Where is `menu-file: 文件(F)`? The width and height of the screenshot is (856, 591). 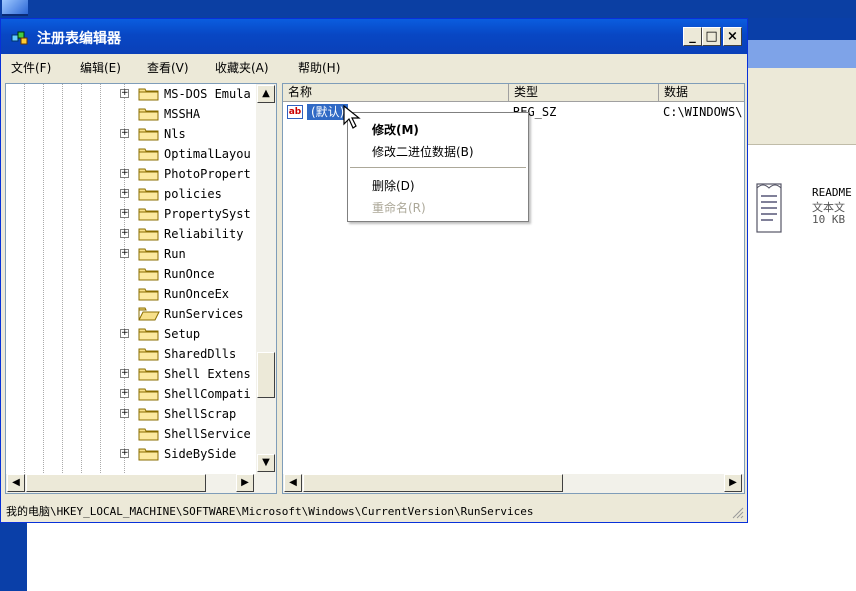
menu-file: 文件(F) is located at coordinates (31, 67).